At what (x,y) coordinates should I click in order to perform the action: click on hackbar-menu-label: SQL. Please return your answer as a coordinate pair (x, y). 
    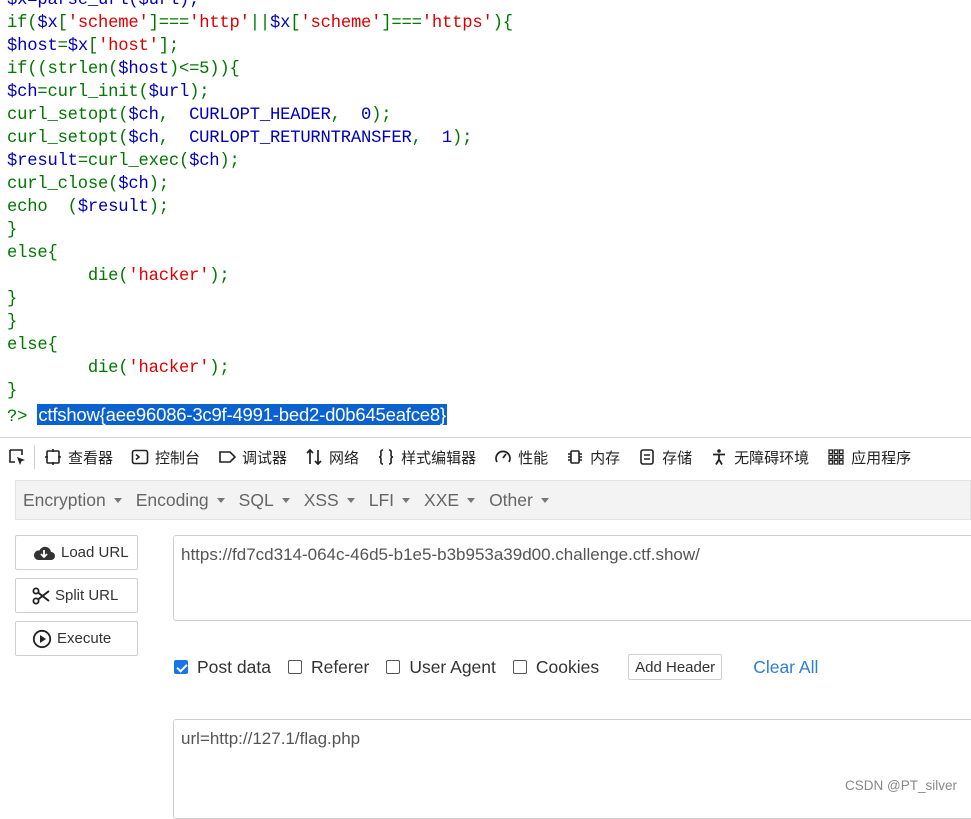
    Looking at the image, I should click on (256, 499).